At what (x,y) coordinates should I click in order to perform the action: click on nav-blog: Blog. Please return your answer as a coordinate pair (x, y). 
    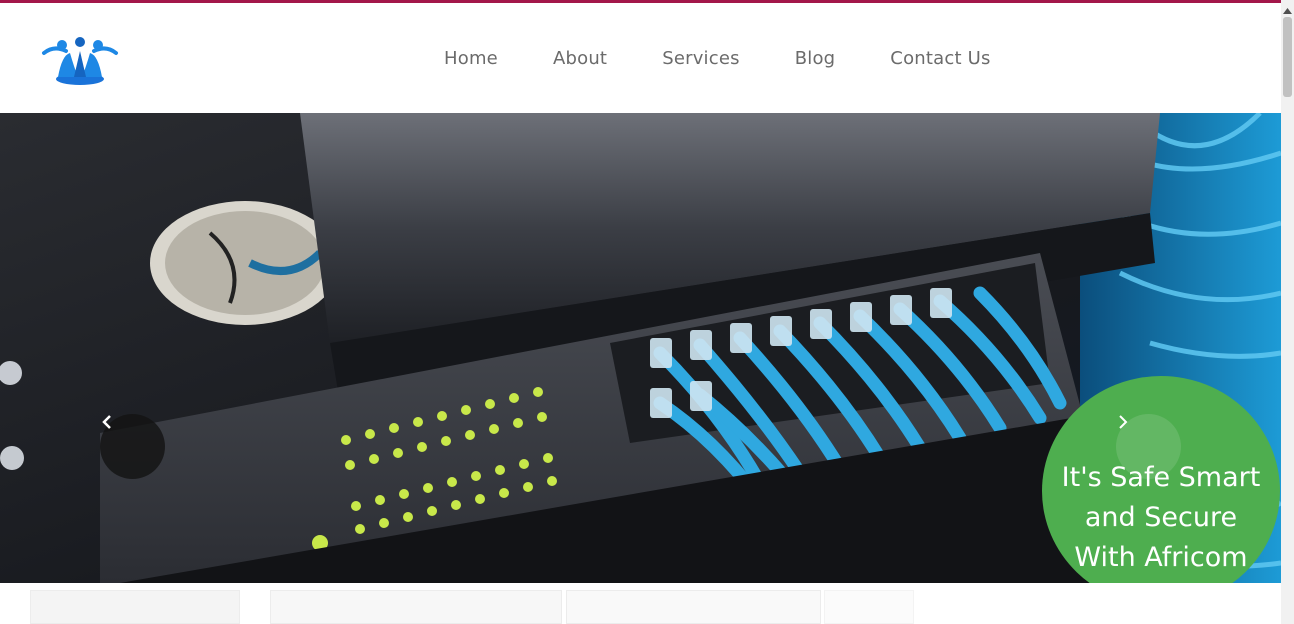
    Looking at the image, I should click on (815, 58).